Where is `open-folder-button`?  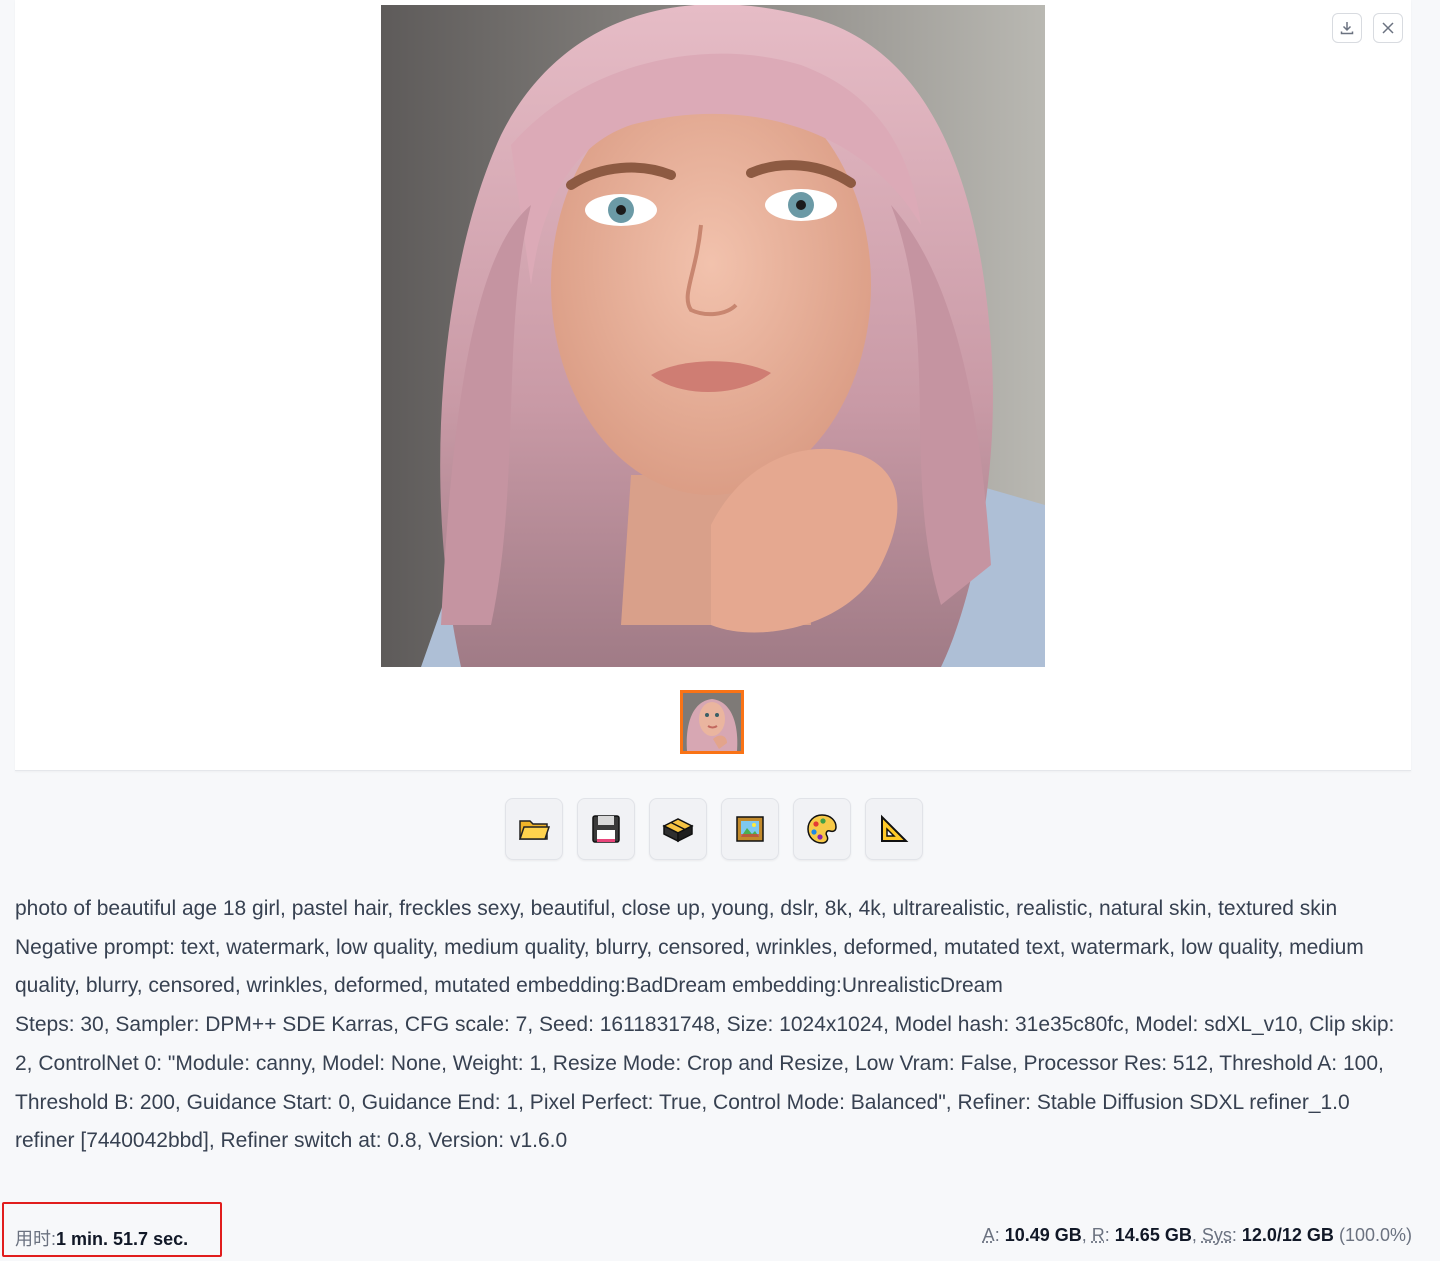 open-folder-button is located at coordinates (534, 829).